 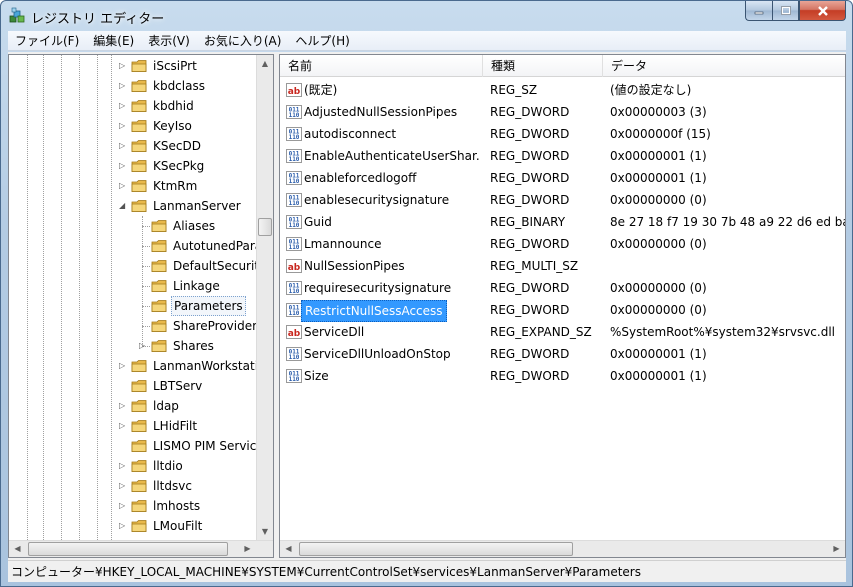 What do you see at coordinates (128, 549) in the screenshot?
I see `tree-hscroll-thumb` at bounding box center [128, 549].